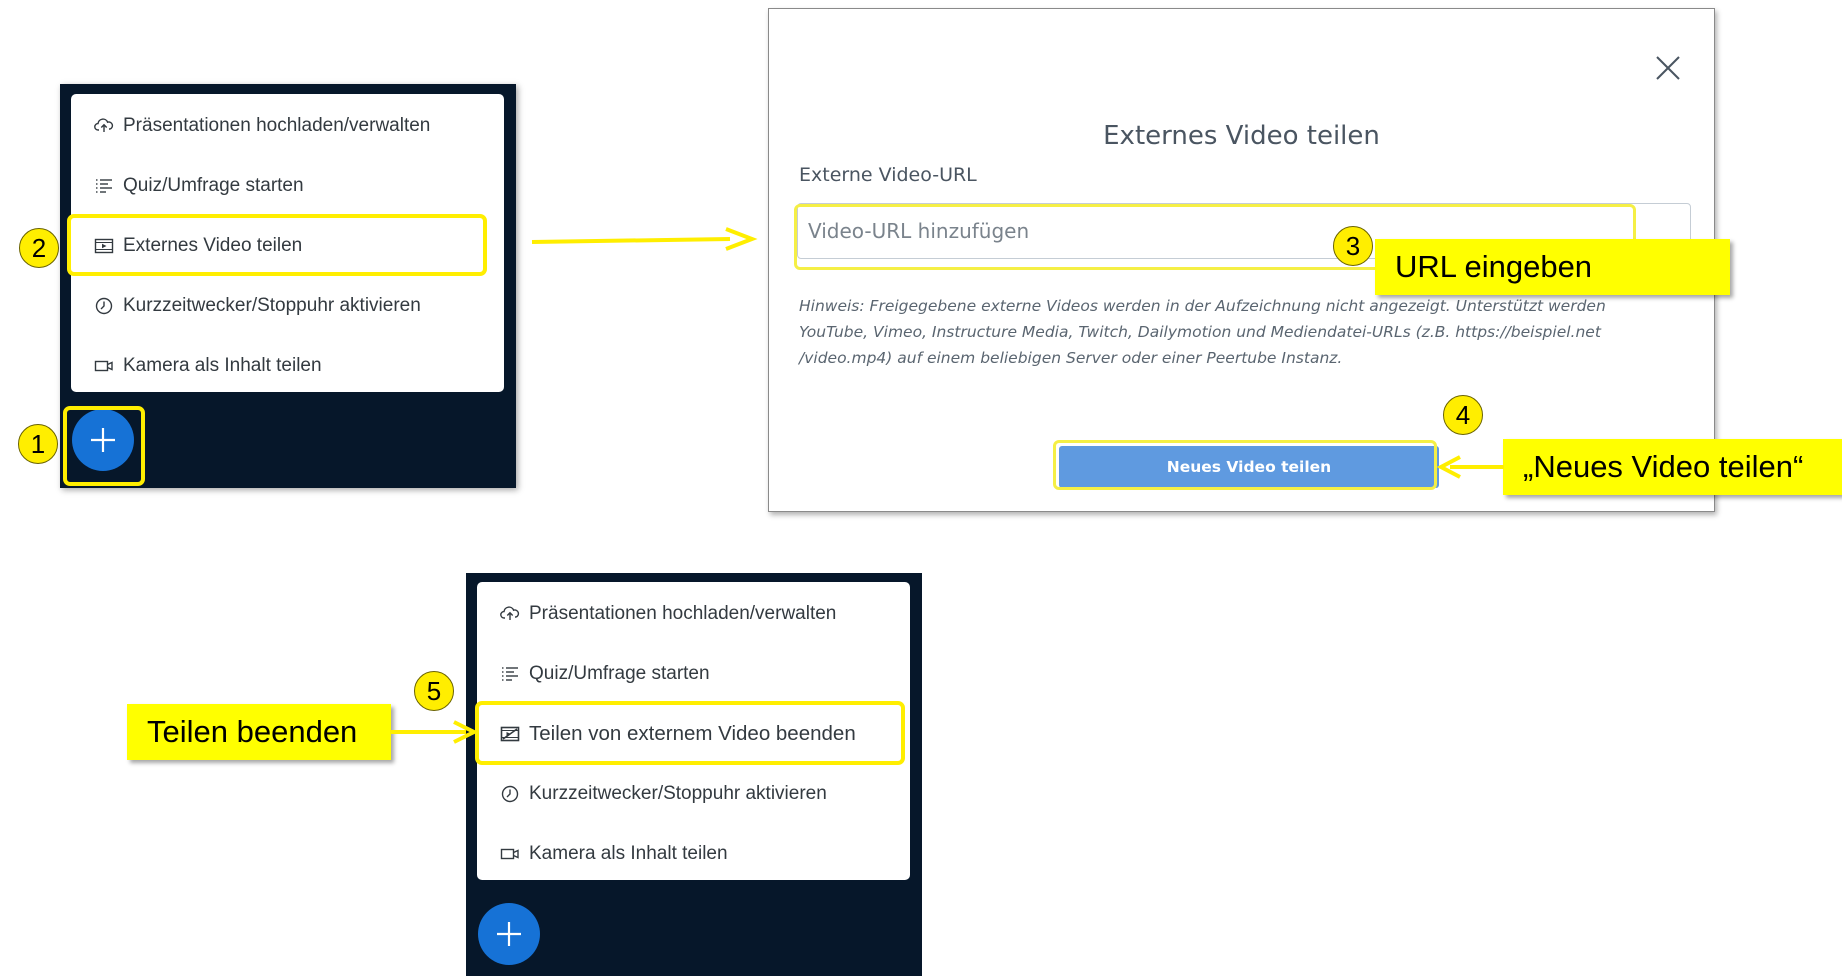 The width and height of the screenshot is (1842, 976). I want to click on actions-plus-button, so click(509, 934).